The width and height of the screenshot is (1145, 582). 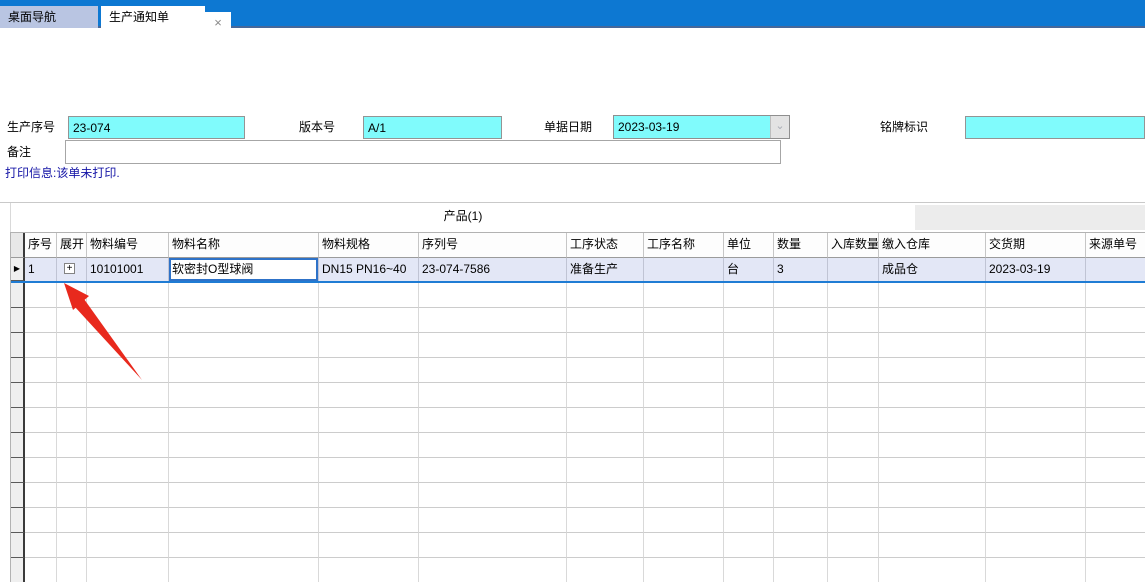 I want to click on column-header-11: 入库数量, so click(x=853, y=245).